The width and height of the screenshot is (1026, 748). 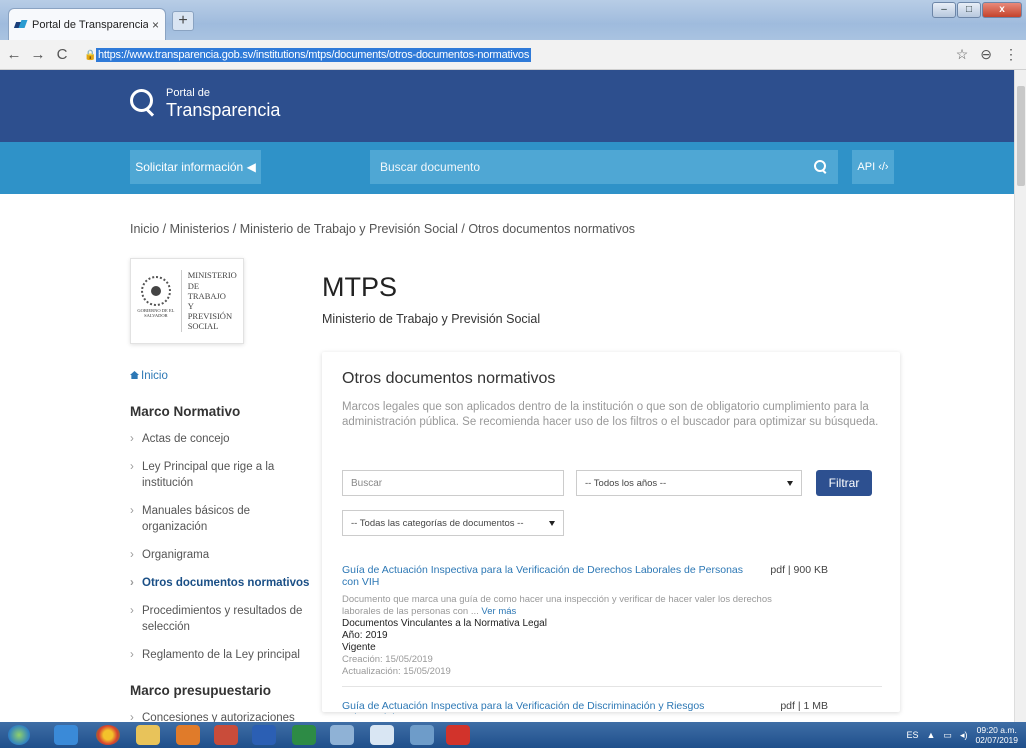 What do you see at coordinates (188, 735) in the screenshot?
I see `outlook-icon` at bounding box center [188, 735].